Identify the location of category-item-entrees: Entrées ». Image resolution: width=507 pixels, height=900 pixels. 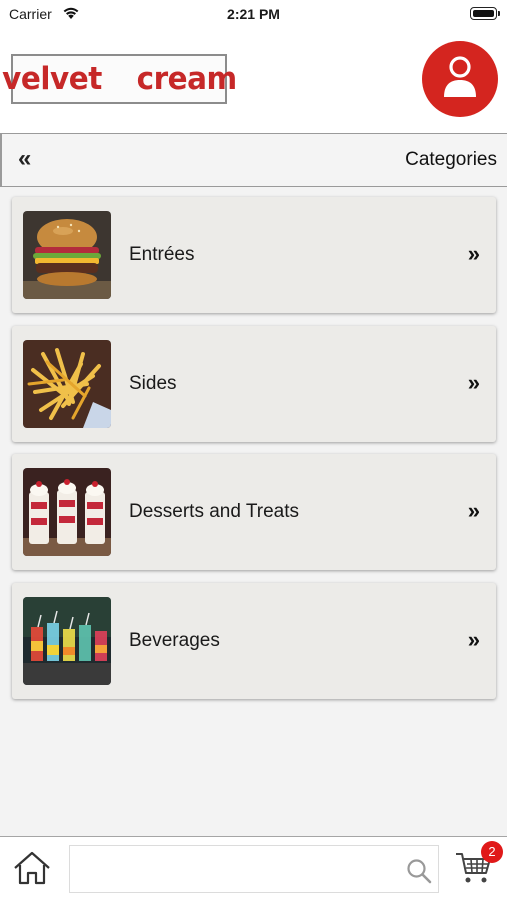
(254, 255).